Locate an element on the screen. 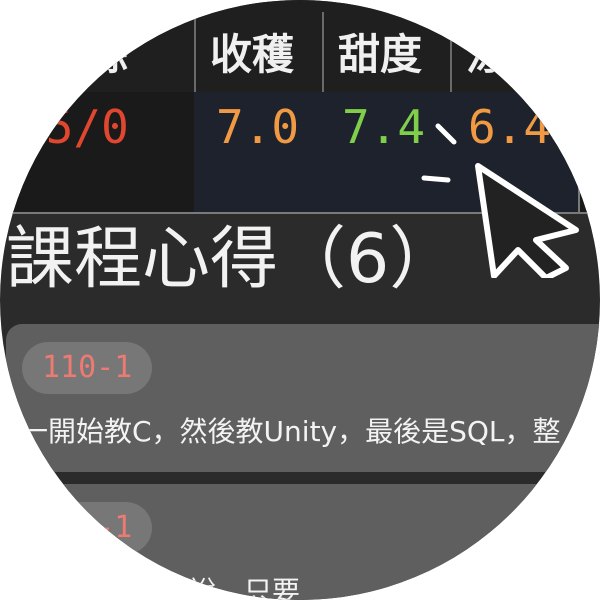 The image size is (600, 600). review-text: 一開始教C，然後教Unity，最後是SQL，整 is located at coordinates (290, 431).